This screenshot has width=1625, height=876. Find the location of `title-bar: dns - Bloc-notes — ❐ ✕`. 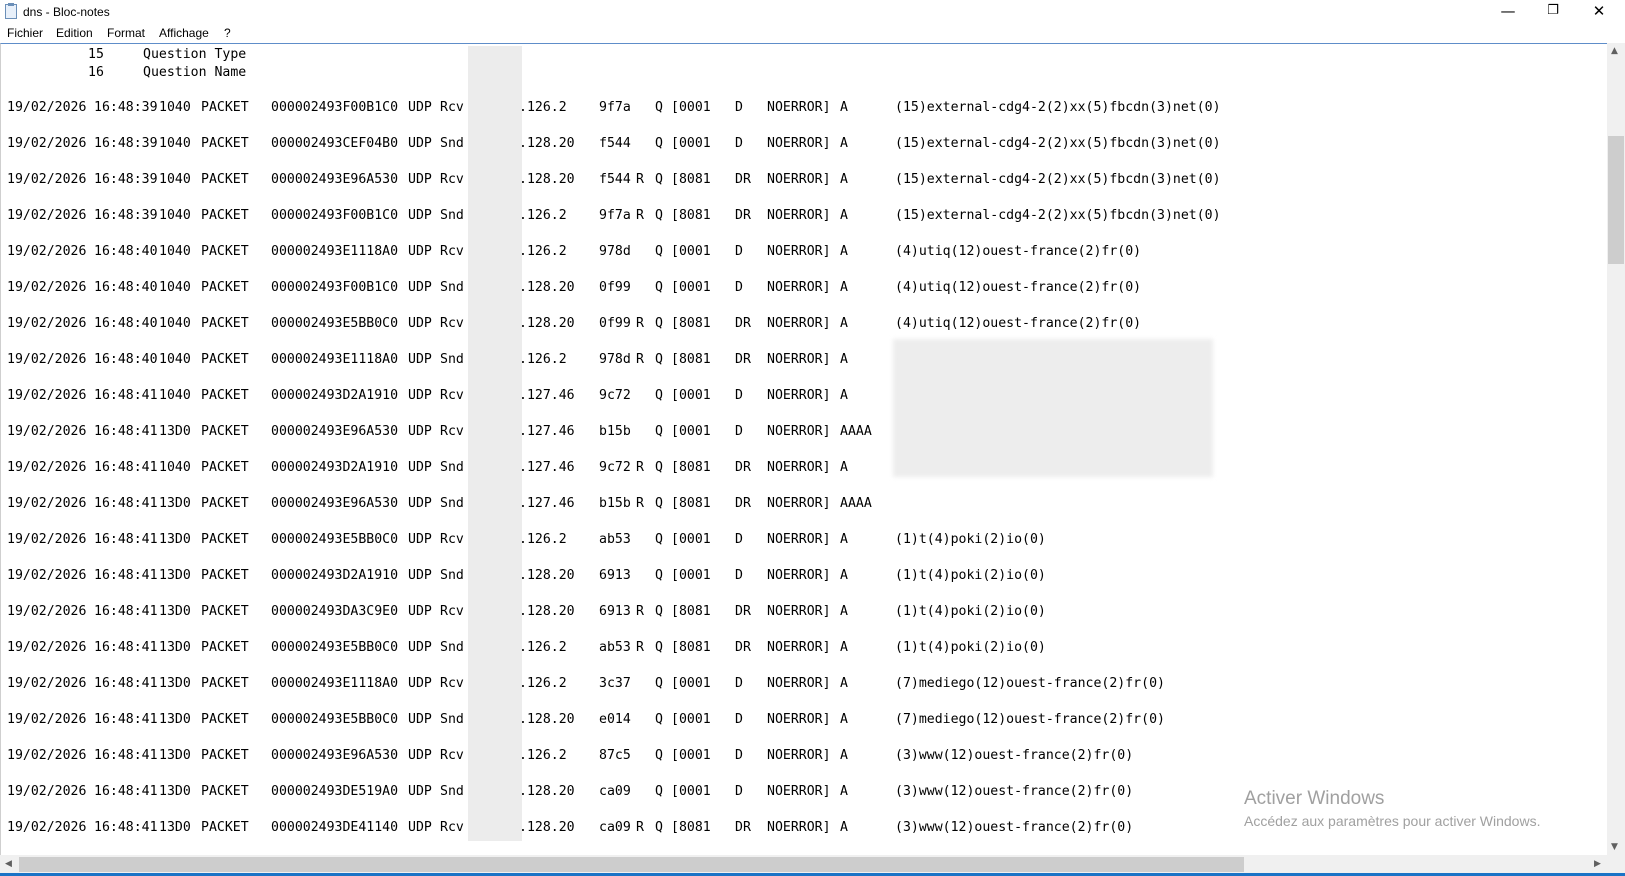

title-bar: dns - Bloc-notes — ❐ ✕ is located at coordinates (812, 12).